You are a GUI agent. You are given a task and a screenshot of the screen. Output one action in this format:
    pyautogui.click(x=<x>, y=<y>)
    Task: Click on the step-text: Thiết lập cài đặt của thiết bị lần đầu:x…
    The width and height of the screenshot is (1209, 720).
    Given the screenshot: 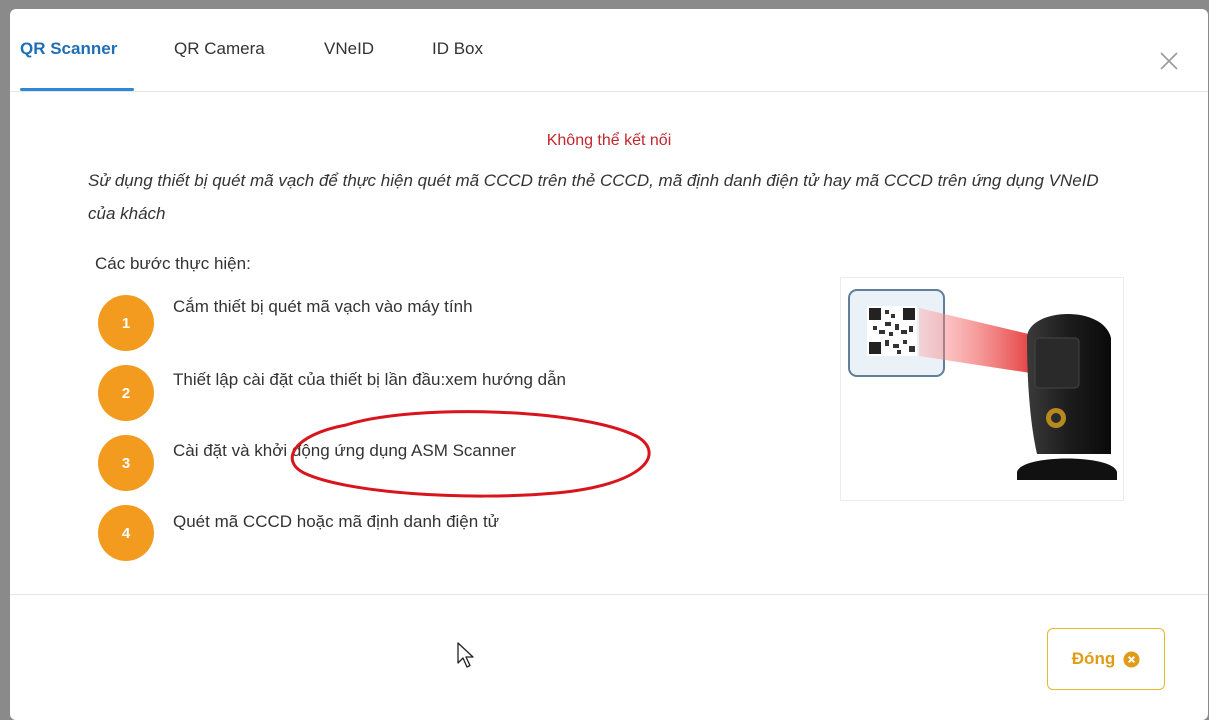 What is the action you would take?
    pyautogui.click(x=369, y=380)
    